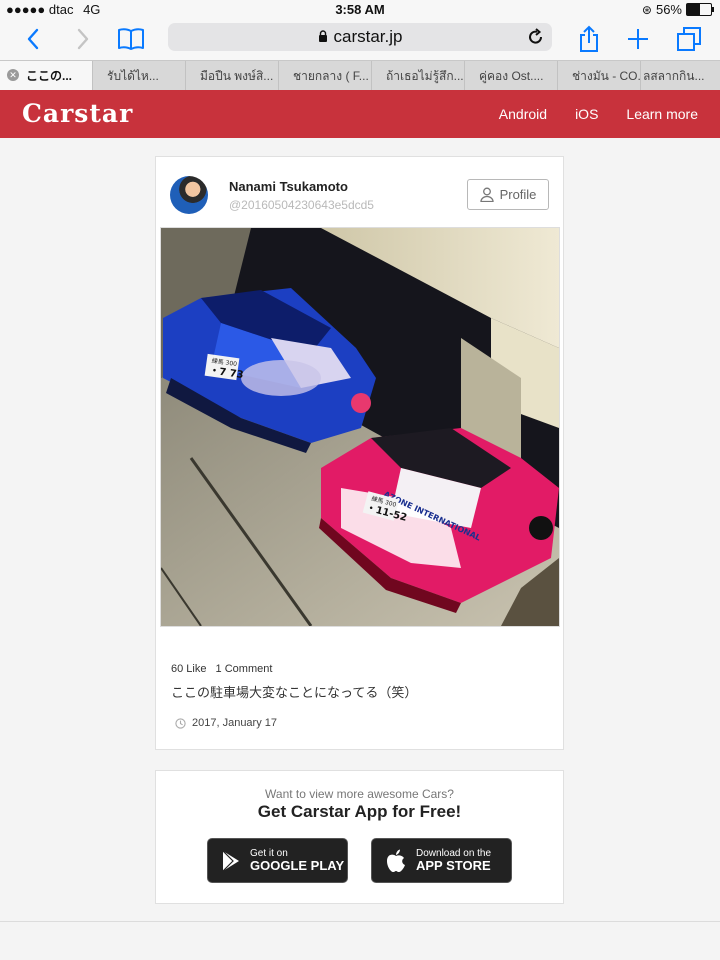 The height and width of the screenshot is (960, 720). I want to click on back-arrow-icon, so click(33, 39).